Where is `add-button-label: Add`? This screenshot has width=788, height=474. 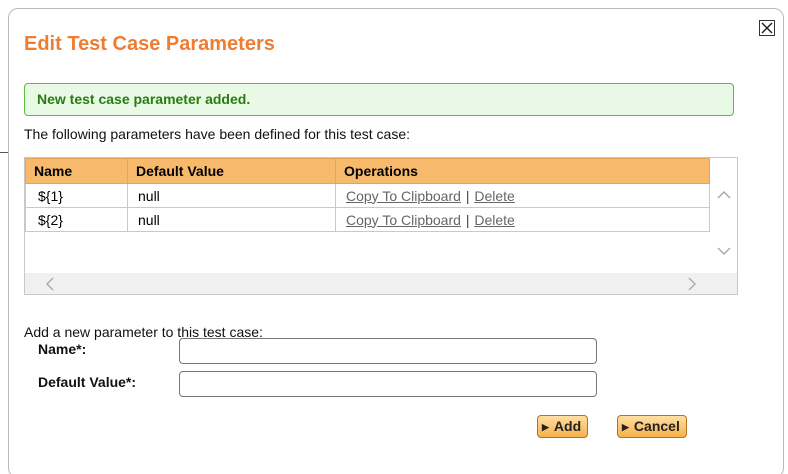
add-button-label: Add is located at coordinates (567, 426).